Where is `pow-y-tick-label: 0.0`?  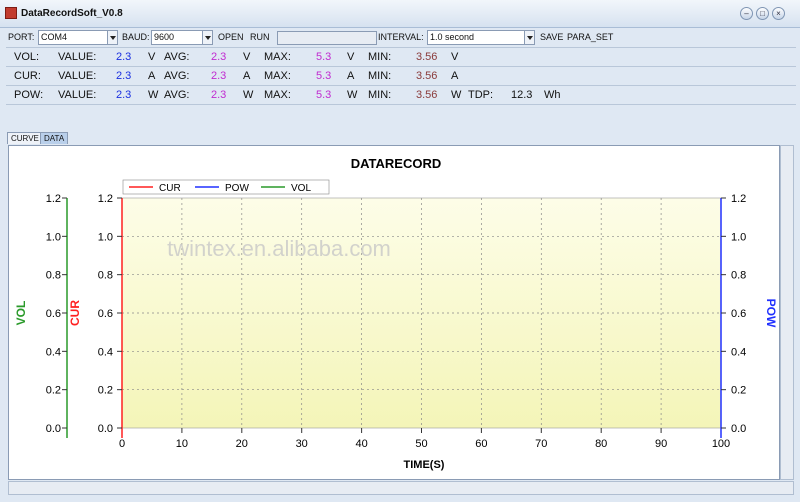 pow-y-tick-label: 0.0 is located at coordinates (738, 429).